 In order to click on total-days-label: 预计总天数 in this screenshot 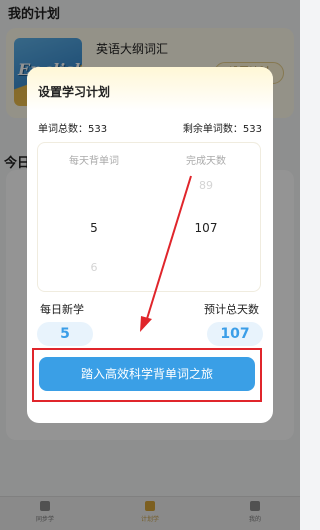, I will do `click(231, 309)`.